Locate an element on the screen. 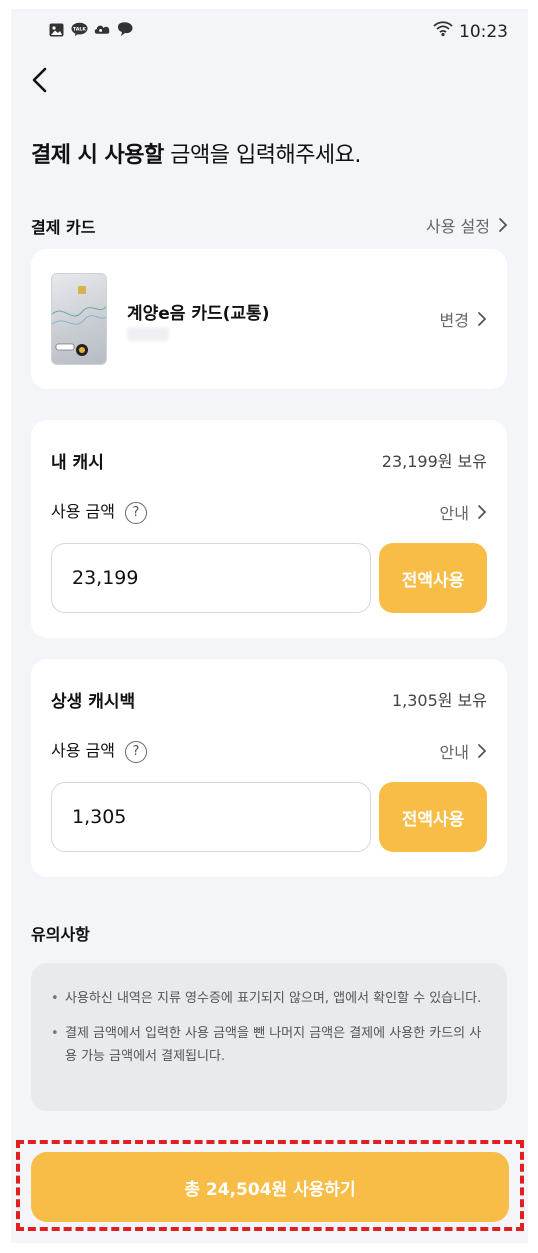 This screenshot has height=1253, width=538. chevron-left-icon is located at coordinates (39, 80).